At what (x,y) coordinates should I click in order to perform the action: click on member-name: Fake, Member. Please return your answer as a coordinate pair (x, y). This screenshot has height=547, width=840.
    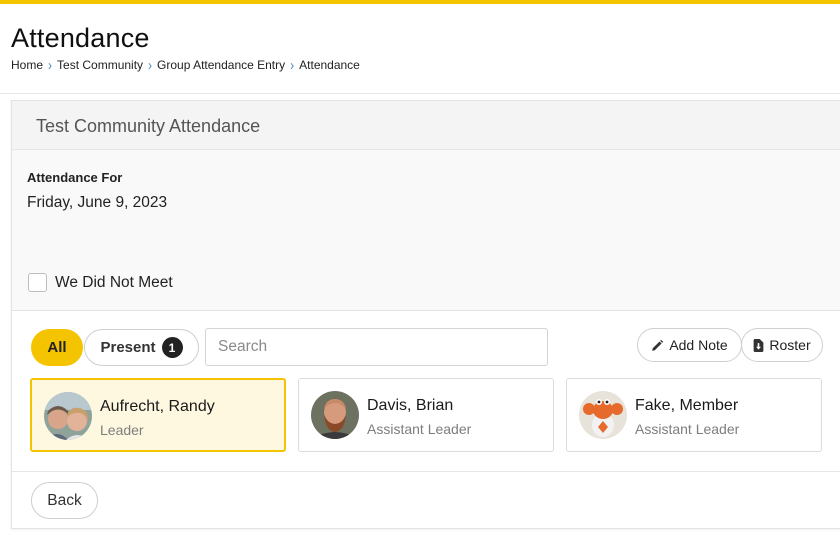
    Looking at the image, I should click on (687, 405).